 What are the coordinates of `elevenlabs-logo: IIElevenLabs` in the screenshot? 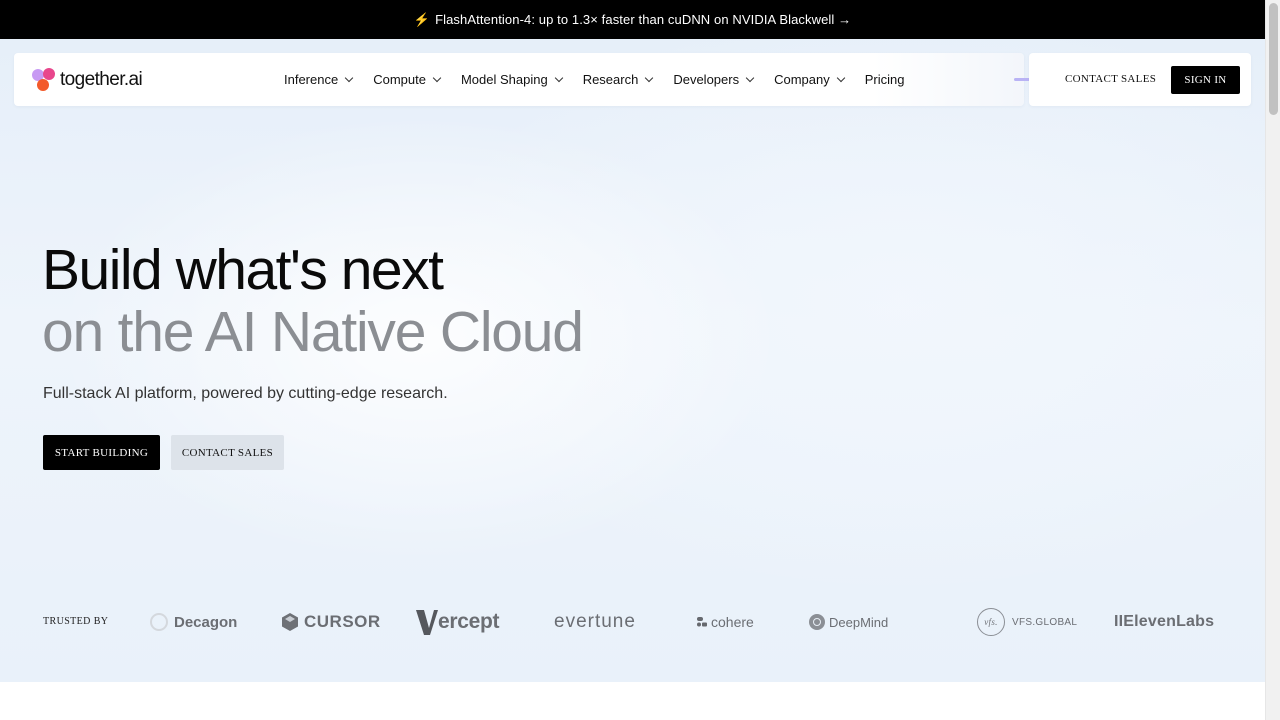 It's located at (1164, 622).